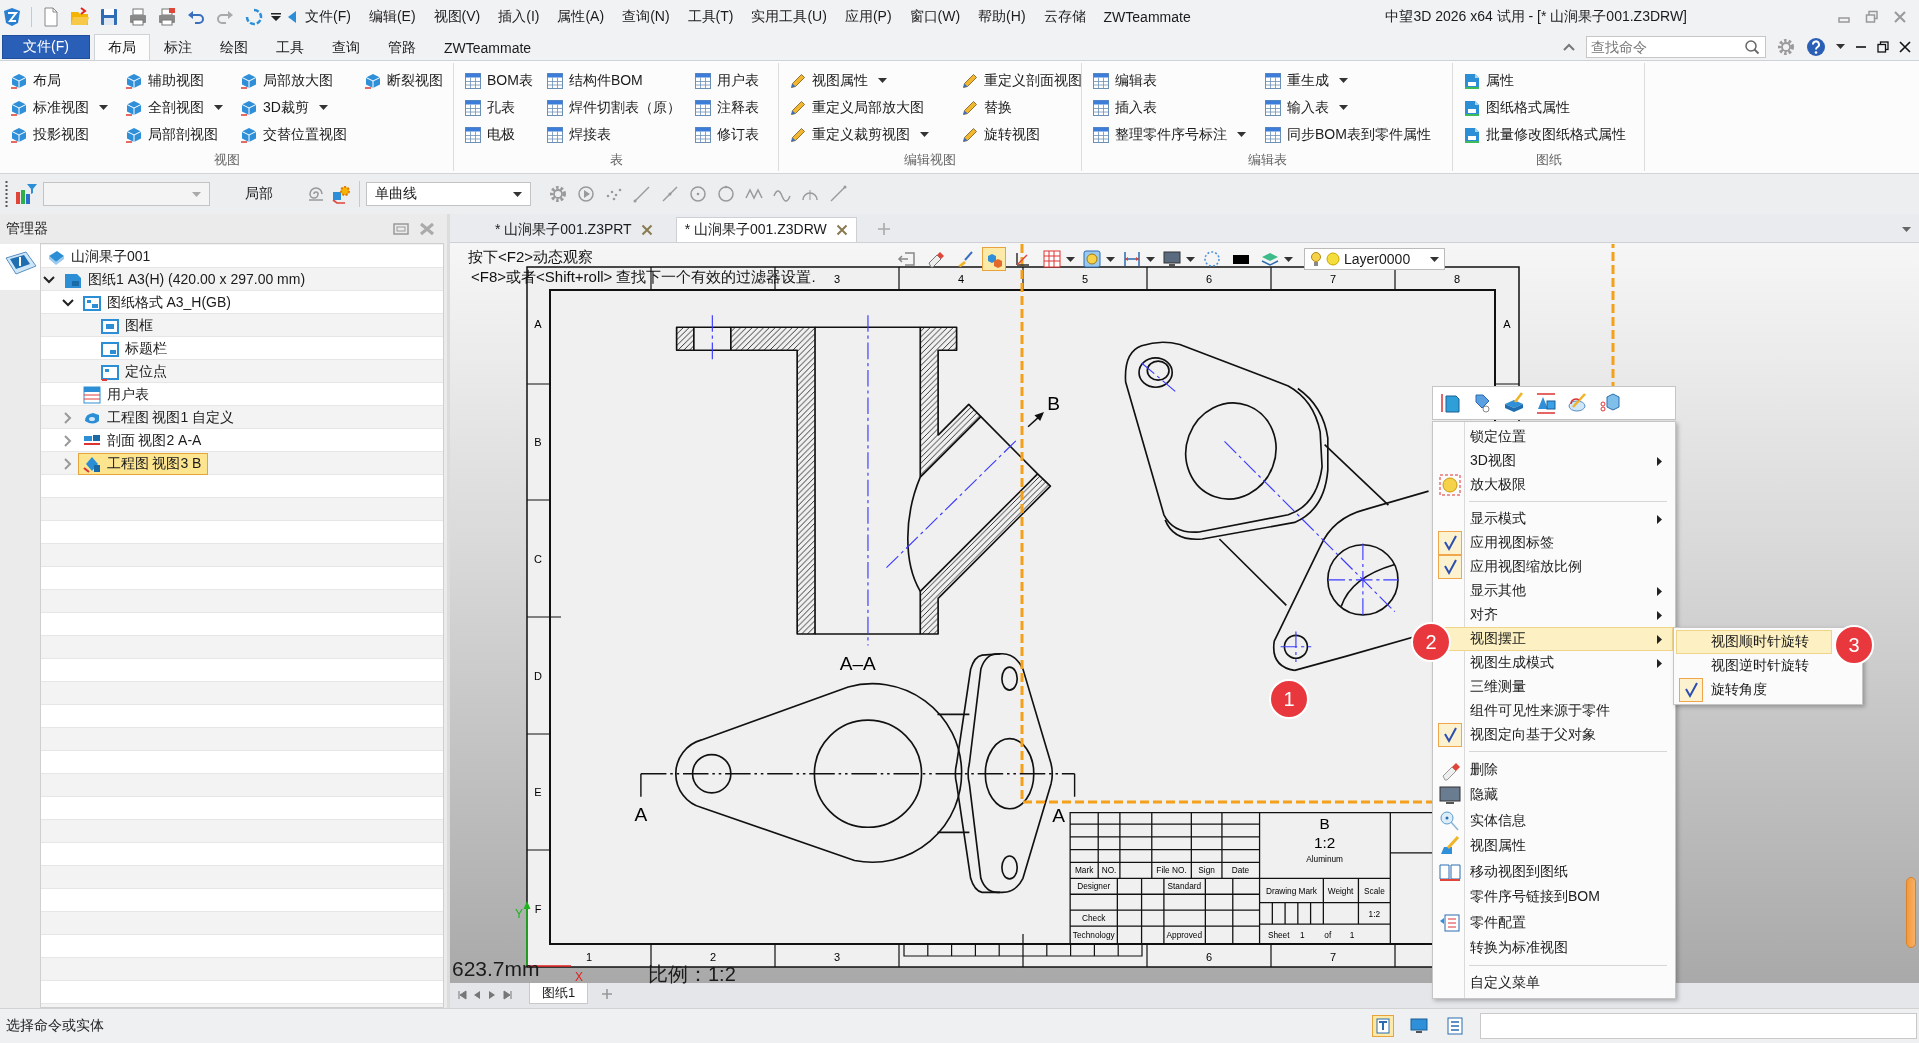 The image size is (1919, 1043). What do you see at coordinates (1021, 107) in the screenshot?
I see `ribbon-button: 替换` at bounding box center [1021, 107].